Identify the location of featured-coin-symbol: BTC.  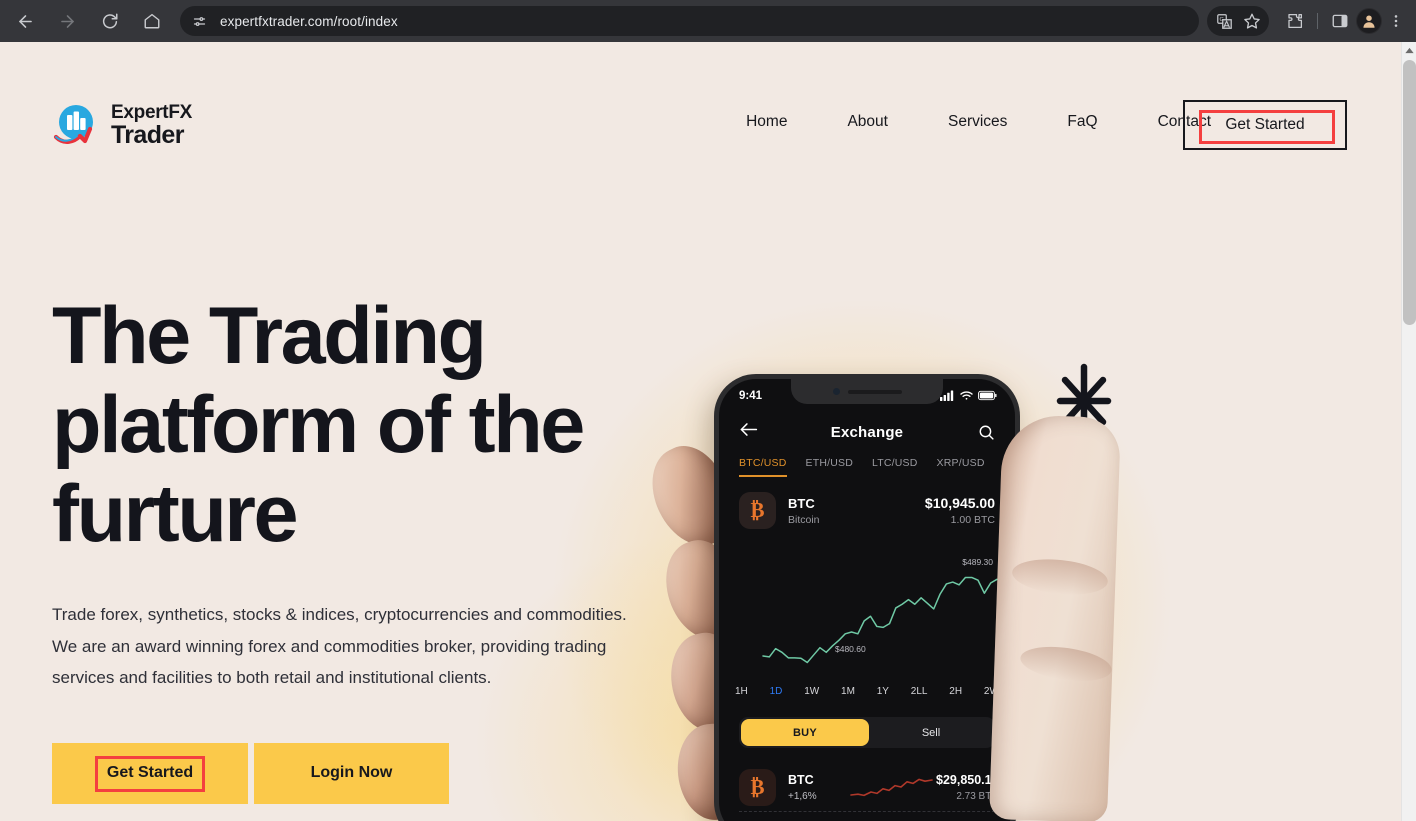
(801, 503).